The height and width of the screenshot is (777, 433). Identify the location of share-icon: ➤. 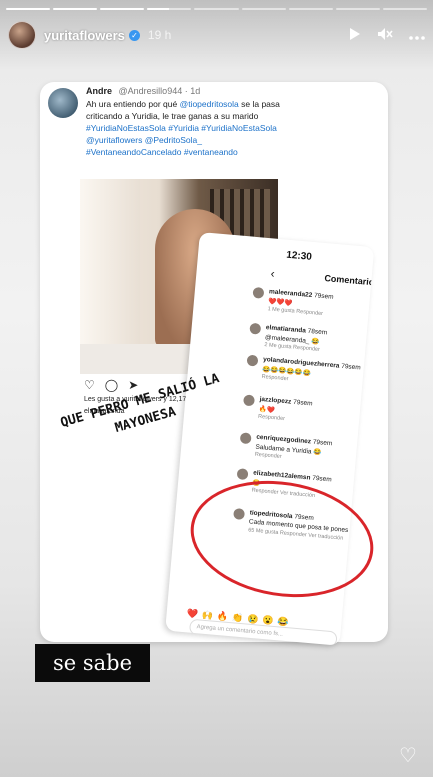
(133, 385).